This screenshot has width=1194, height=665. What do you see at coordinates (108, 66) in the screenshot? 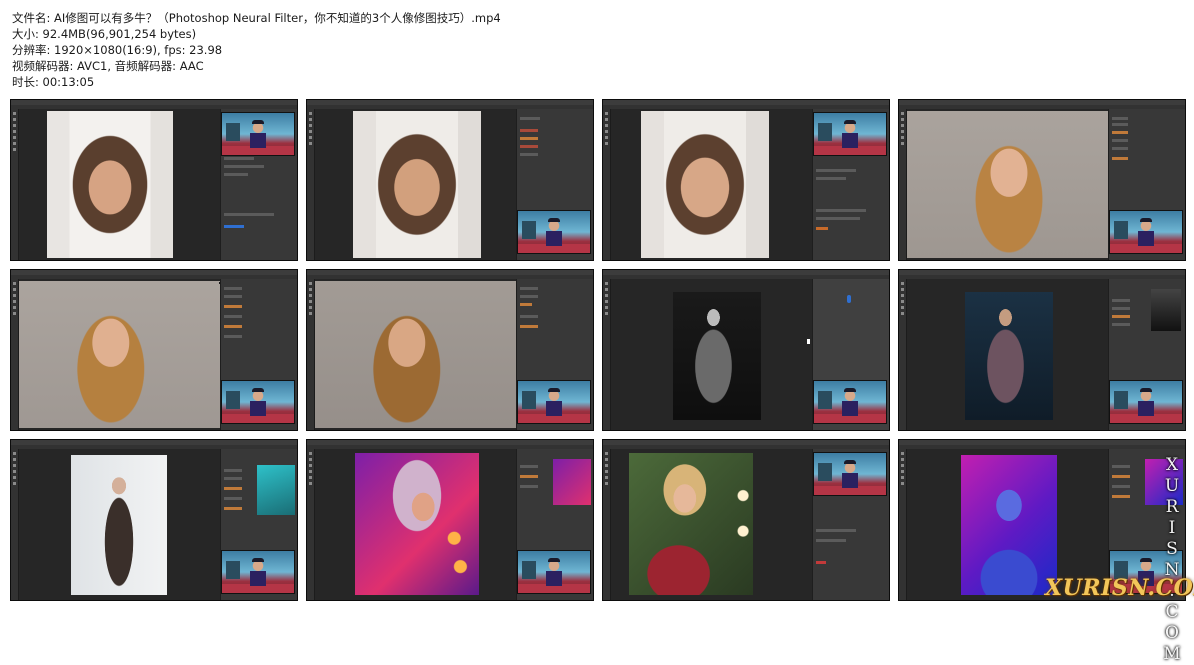
I see `codec-line: 视频解码器: AVC1, 音频解码器: AAC` at bounding box center [108, 66].